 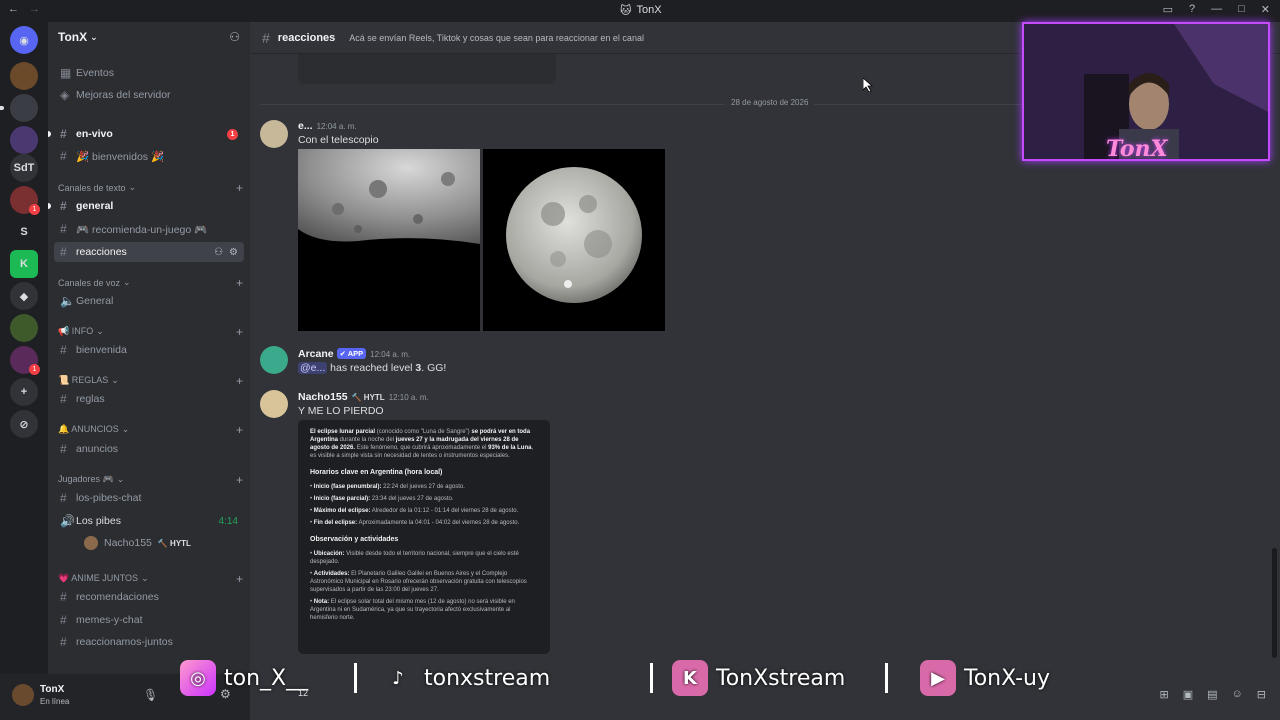 What do you see at coordinates (24, 392) in the screenshot?
I see `add-server-icon: +` at bounding box center [24, 392].